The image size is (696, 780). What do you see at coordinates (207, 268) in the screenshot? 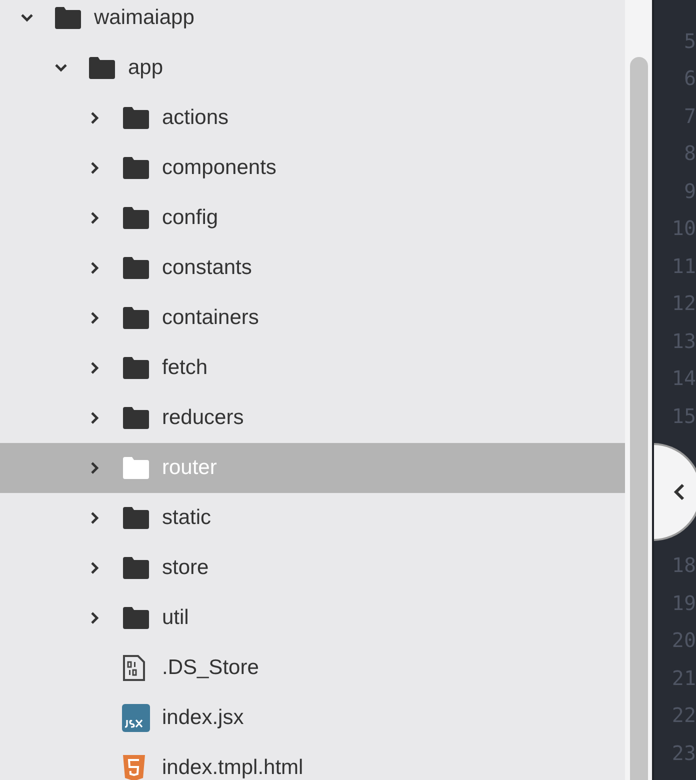
I see `folder-name: constants` at bounding box center [207, 268].